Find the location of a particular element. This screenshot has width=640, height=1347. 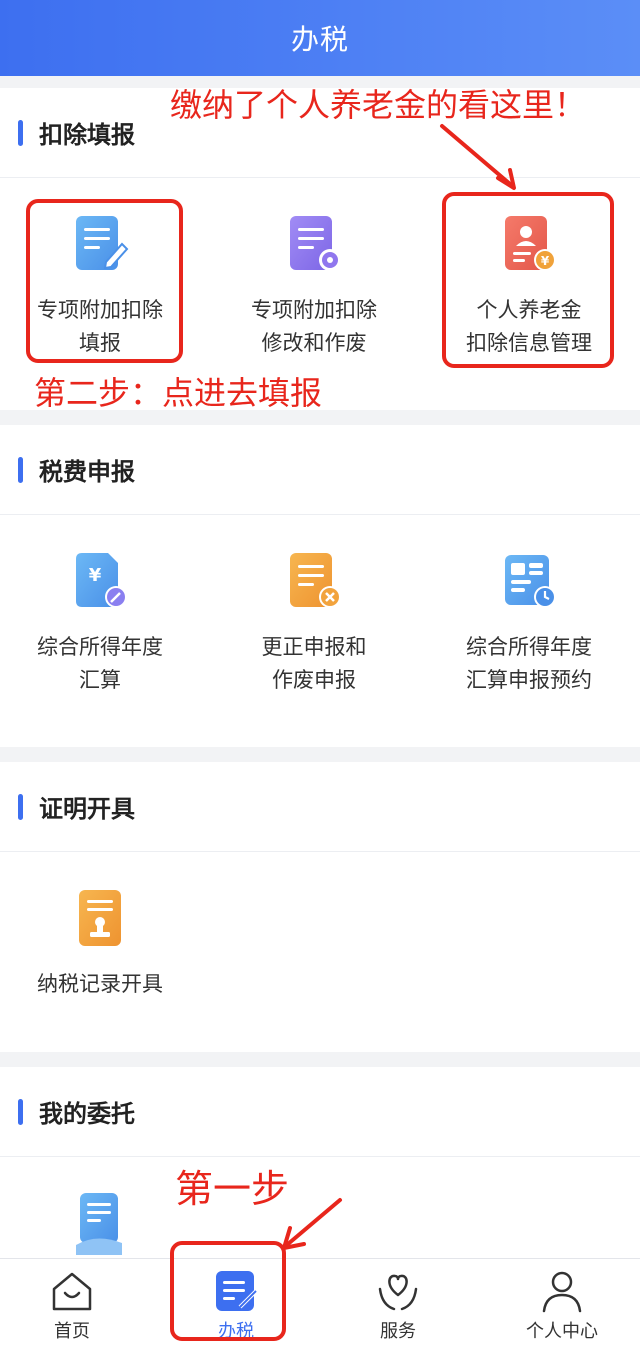

annotation-box-step2 is located at coordinates (104, 281).